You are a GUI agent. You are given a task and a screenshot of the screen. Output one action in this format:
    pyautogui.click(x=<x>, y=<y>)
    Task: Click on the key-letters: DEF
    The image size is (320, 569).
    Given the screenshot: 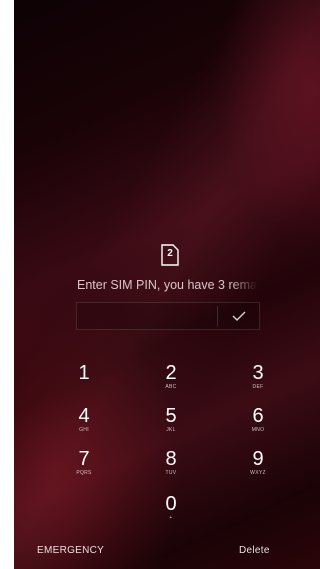 What is the action you would take?
    pyautogui.click(x=258, y=387)
    